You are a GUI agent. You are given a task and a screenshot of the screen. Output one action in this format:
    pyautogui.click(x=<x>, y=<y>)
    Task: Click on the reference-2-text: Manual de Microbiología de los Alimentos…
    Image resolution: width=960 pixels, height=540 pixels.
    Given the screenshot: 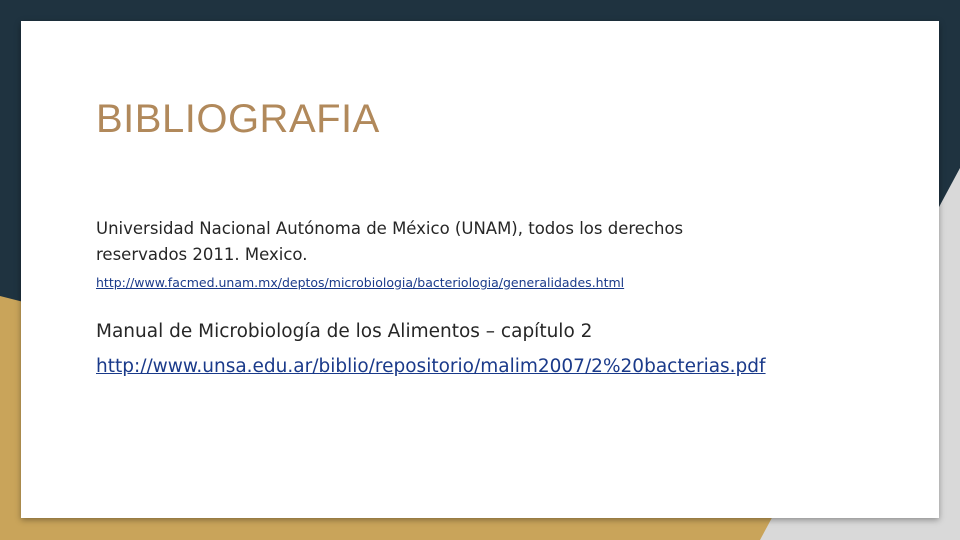 What is the action you would take?
    pyautogui.click(x=344, y=331)
    